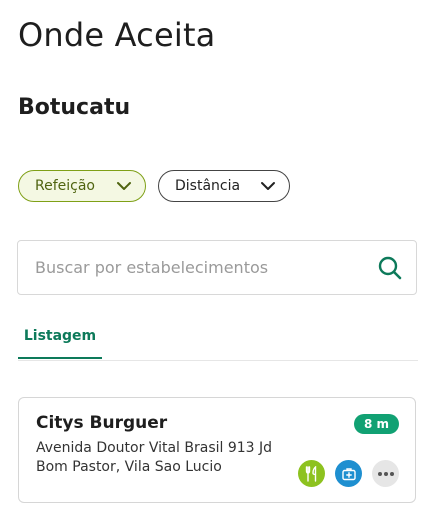 The width and height of the screenshot is (435, 512). Describe the element at coordinates (129, 467) in the screenshot. I see `address-line-2: Bom Pastor, Vila Sao Lucio` at that location.